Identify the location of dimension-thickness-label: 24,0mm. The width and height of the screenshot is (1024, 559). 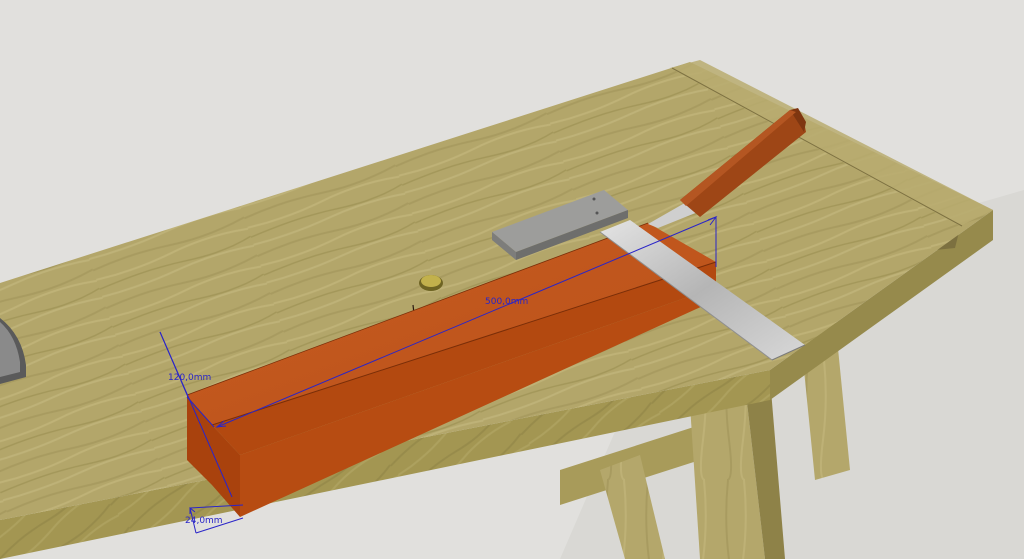
(204, 521).